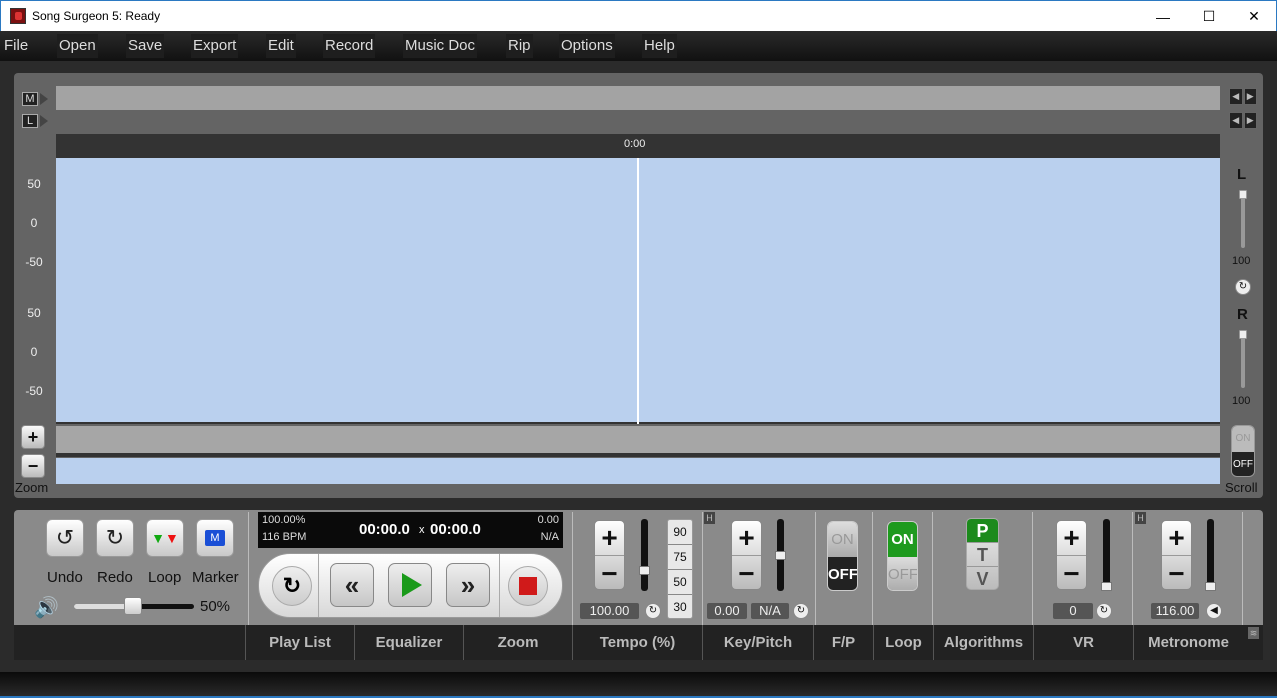  I want to click on balance-right-slider, so click(1243, 359).